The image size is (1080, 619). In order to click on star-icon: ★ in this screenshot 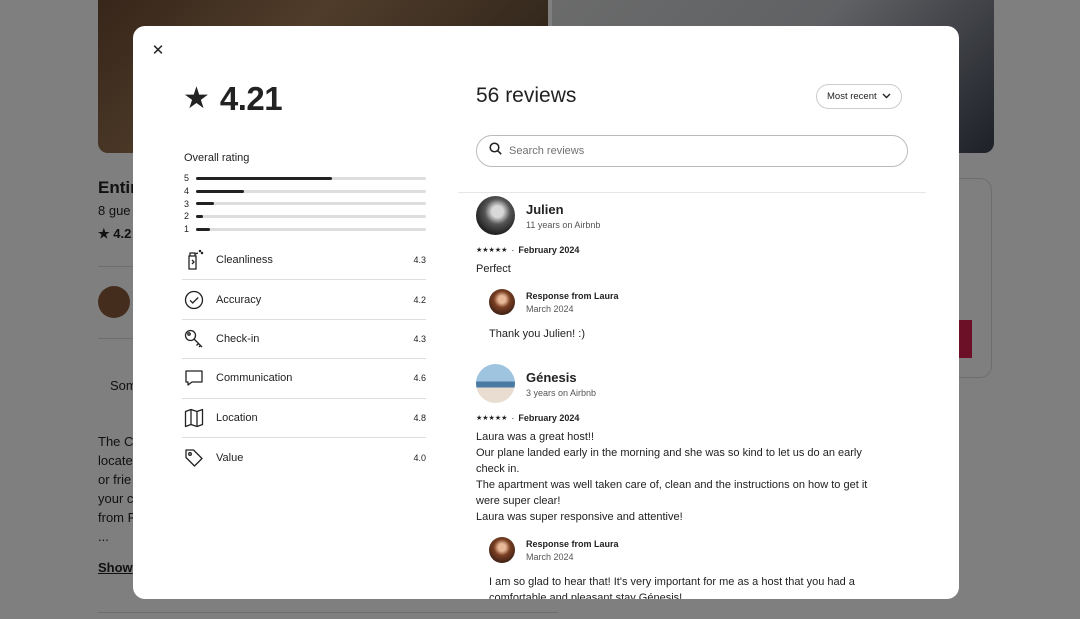, I will do `click(196, 98)`.